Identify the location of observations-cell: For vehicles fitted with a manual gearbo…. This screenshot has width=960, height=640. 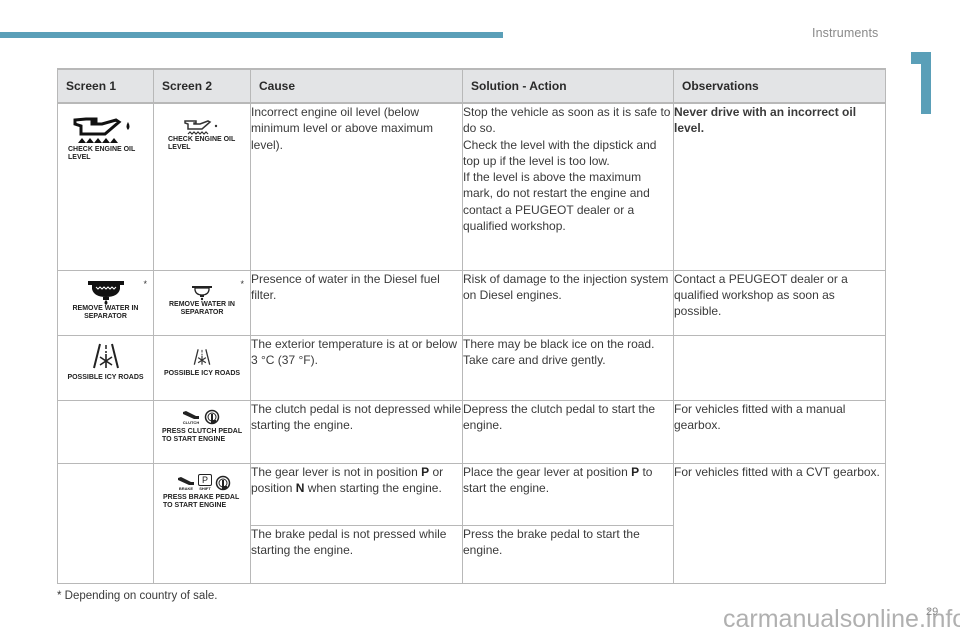
(779, 431).